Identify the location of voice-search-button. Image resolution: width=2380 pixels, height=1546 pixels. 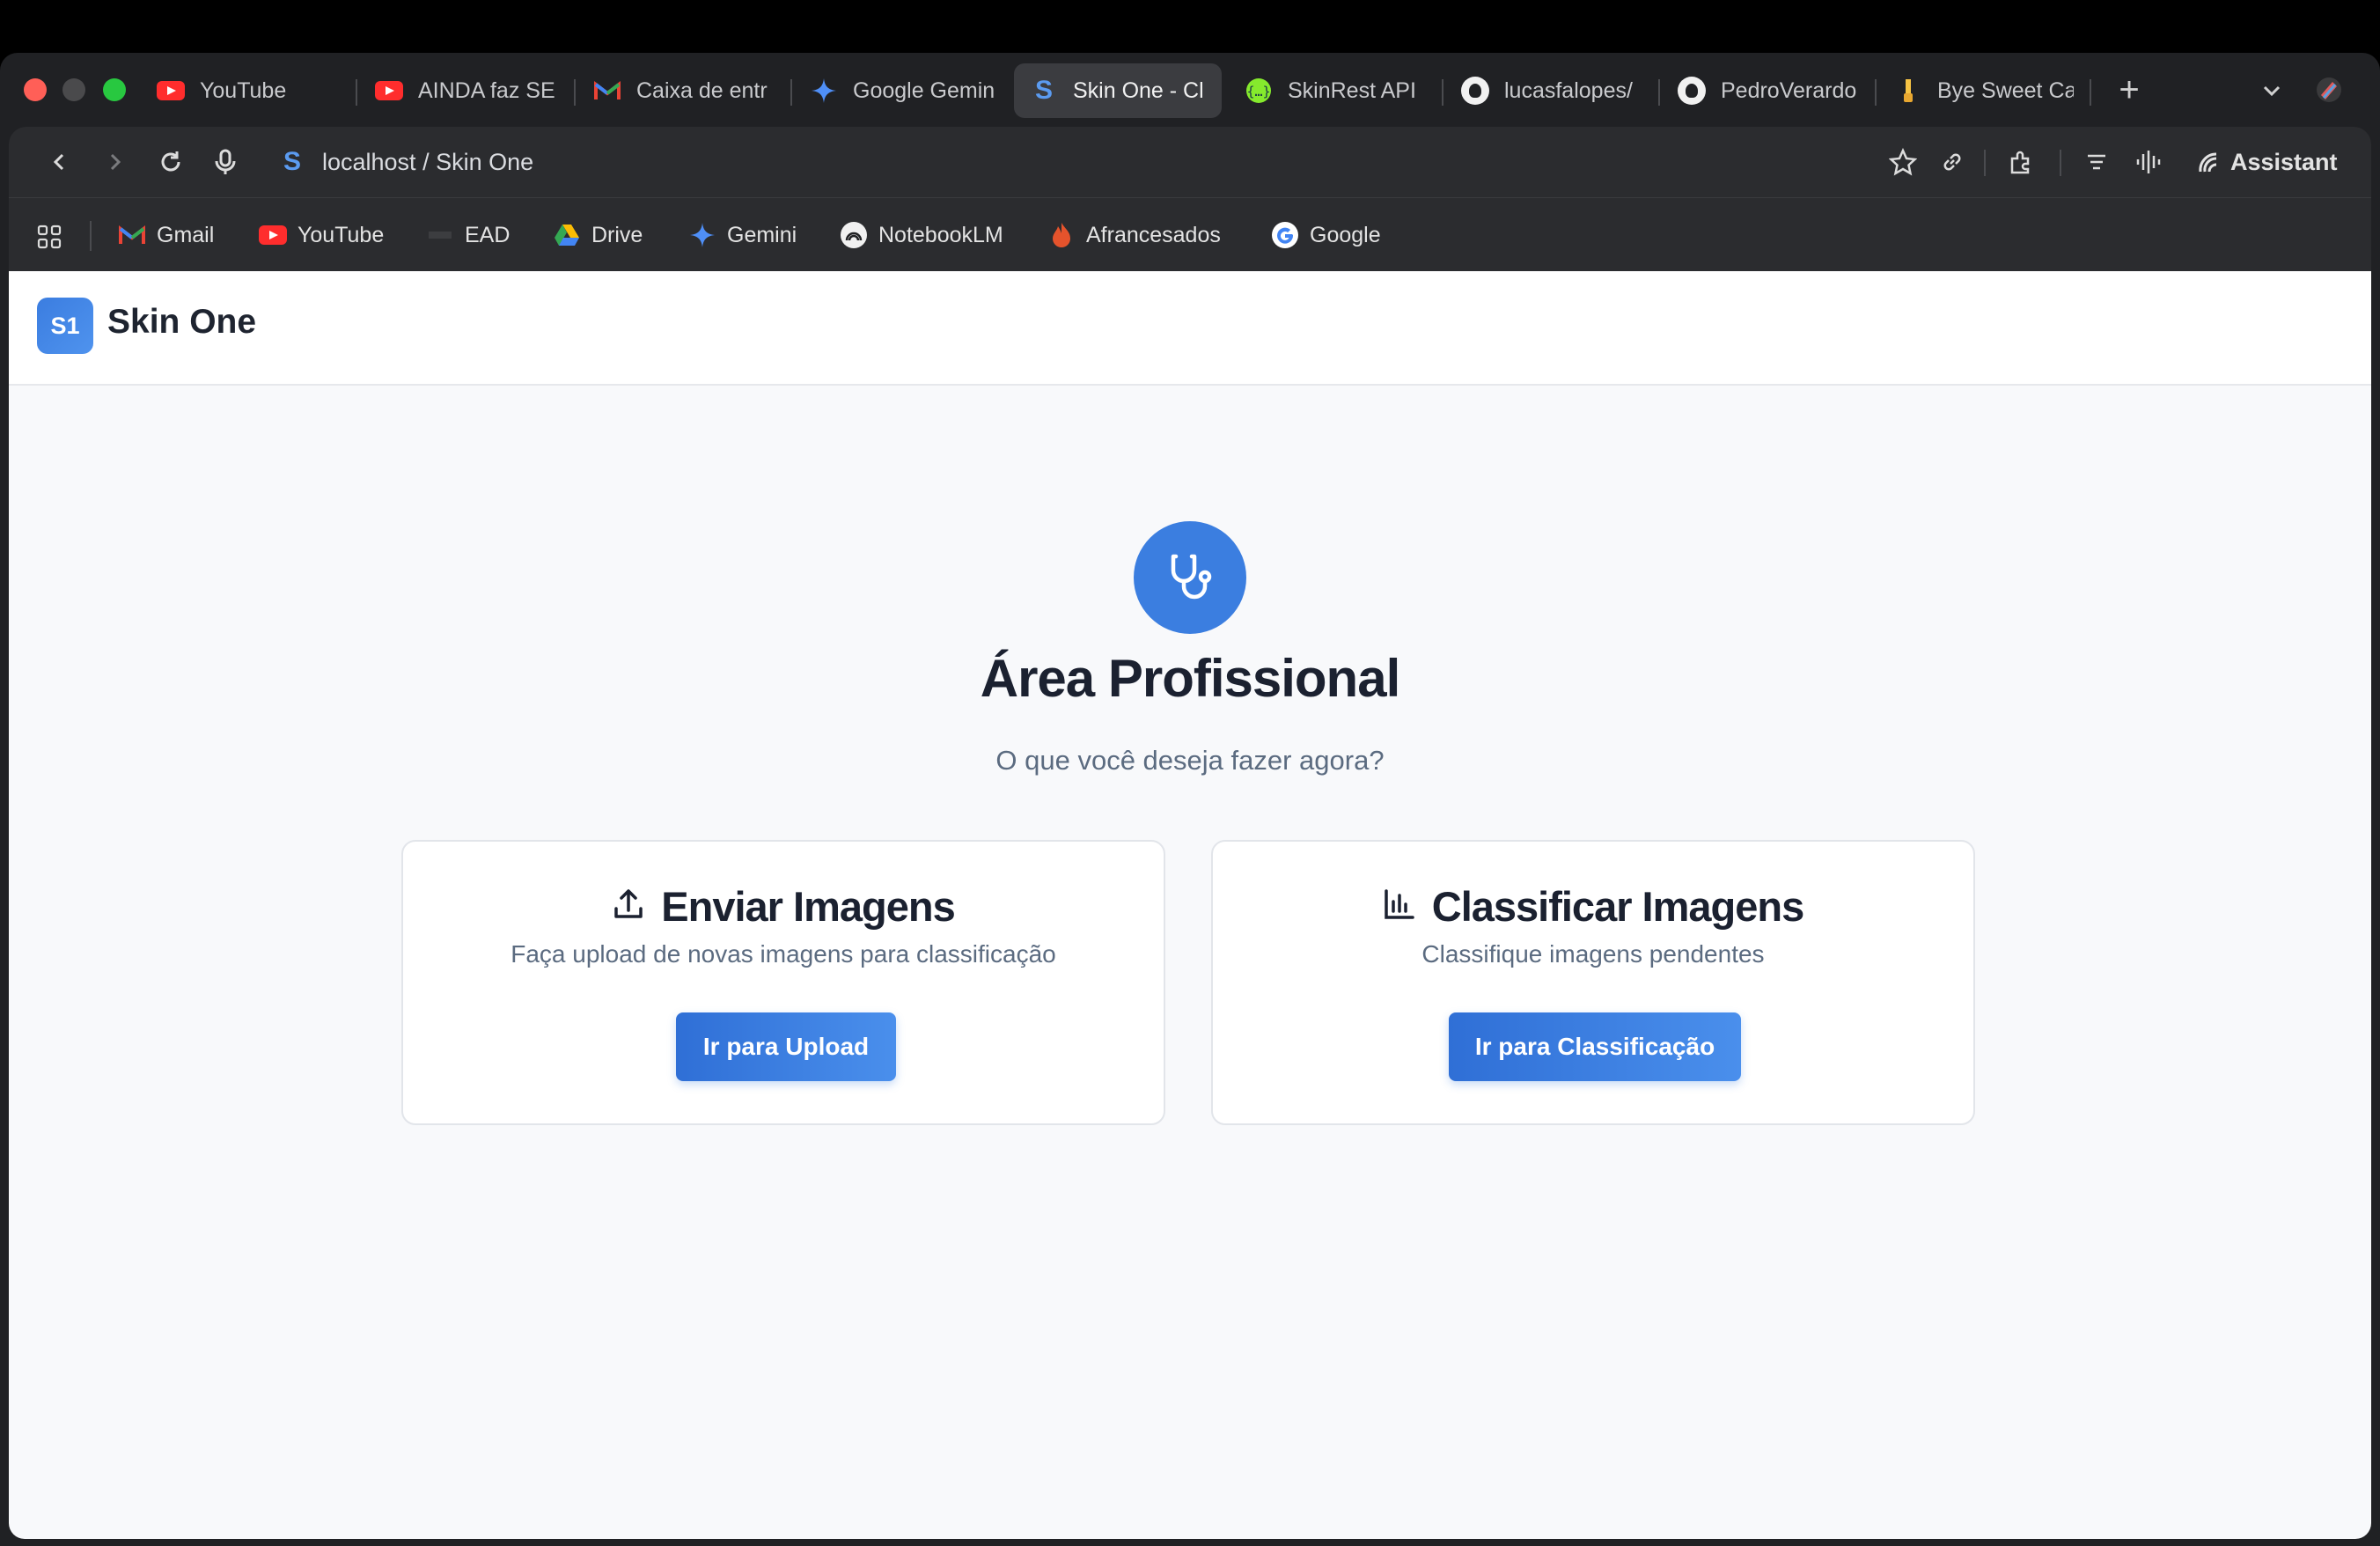
(225, 162).